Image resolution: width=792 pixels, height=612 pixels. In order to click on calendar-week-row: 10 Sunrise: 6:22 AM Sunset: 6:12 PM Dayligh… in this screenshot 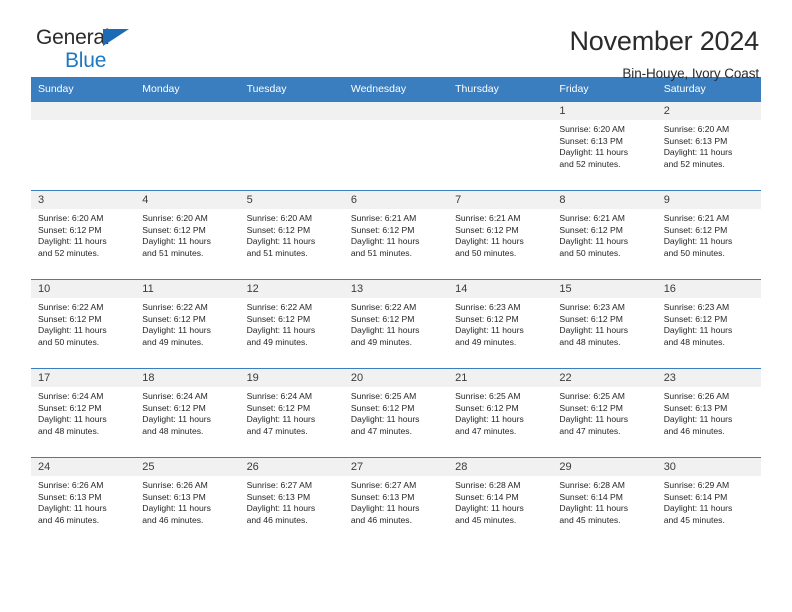, I will do `click(396, 324)`.